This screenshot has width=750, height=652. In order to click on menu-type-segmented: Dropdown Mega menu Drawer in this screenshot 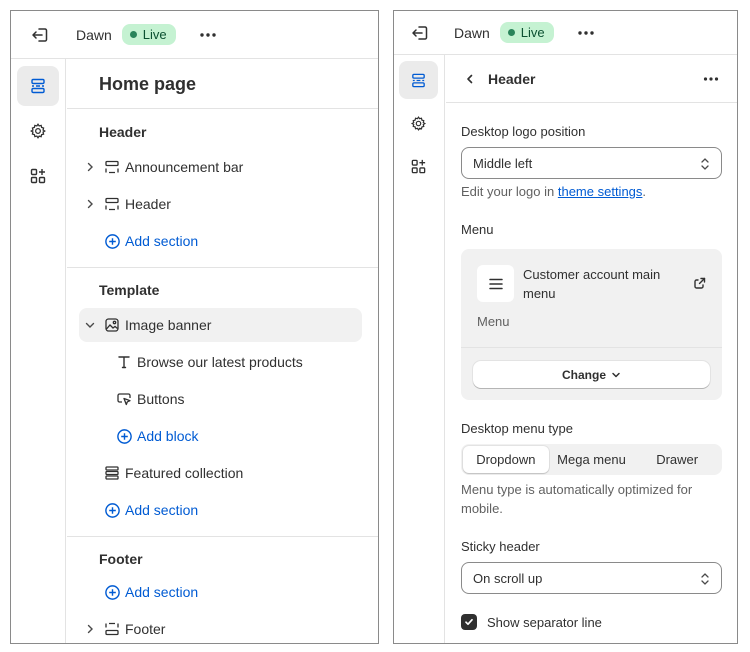, I will do `click(591, 459)`.